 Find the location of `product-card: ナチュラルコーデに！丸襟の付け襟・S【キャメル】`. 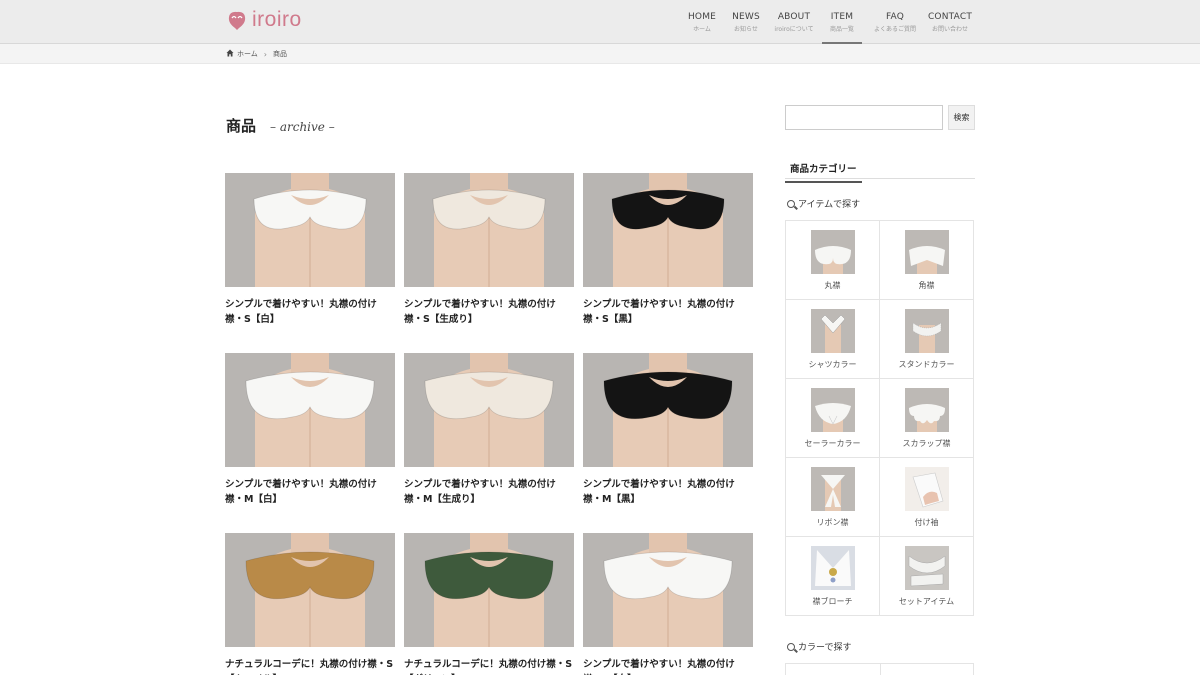

product-card: ナチュラルコーデに！丸襟の付け襟・S【キャメル】 is located at coordinates (310, 604).